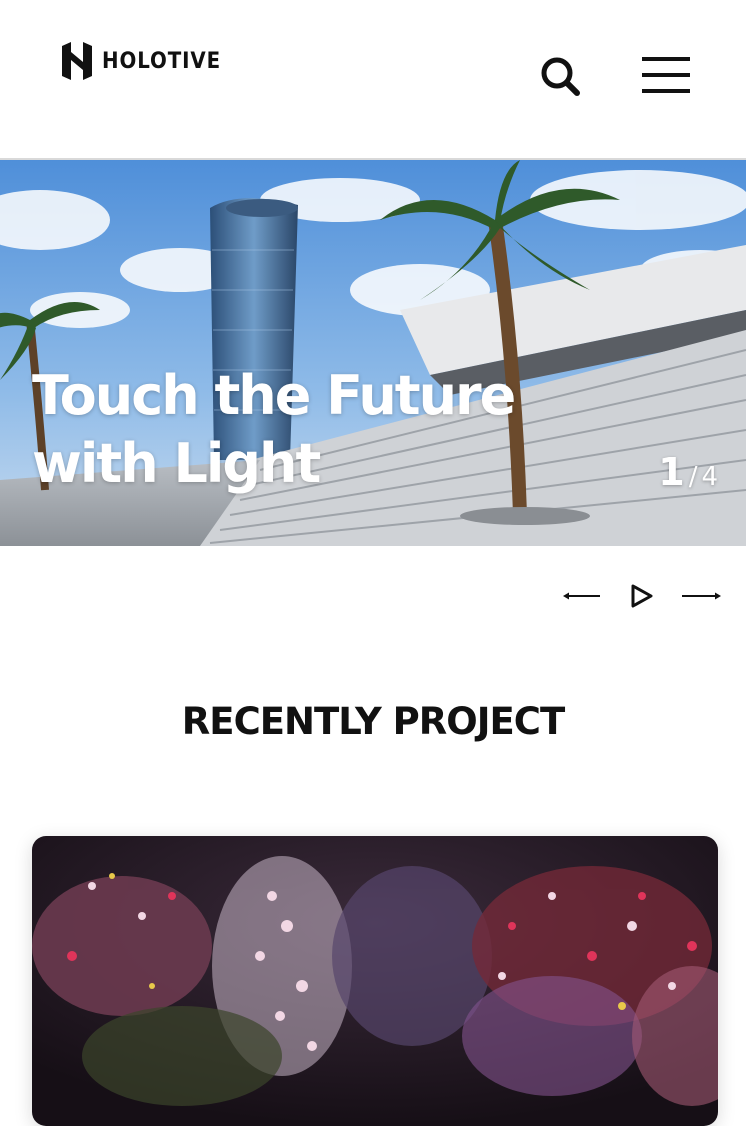 The width and height of the screenshot is (746, 1126). What do you see at coordinates (77, 61) in the screenshot?
I see `holotive-logo-icon` at bounding box center [77, 61].